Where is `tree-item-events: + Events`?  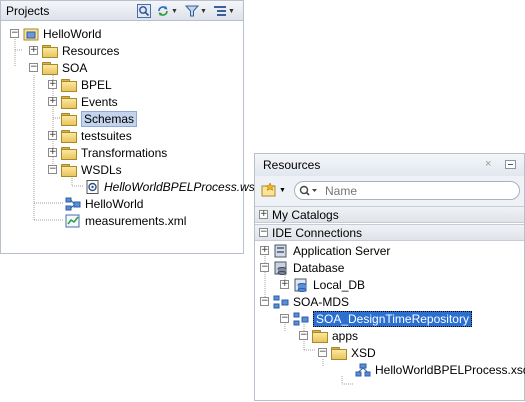 tree-item-events: + Events is located at coordinates (83, 101).